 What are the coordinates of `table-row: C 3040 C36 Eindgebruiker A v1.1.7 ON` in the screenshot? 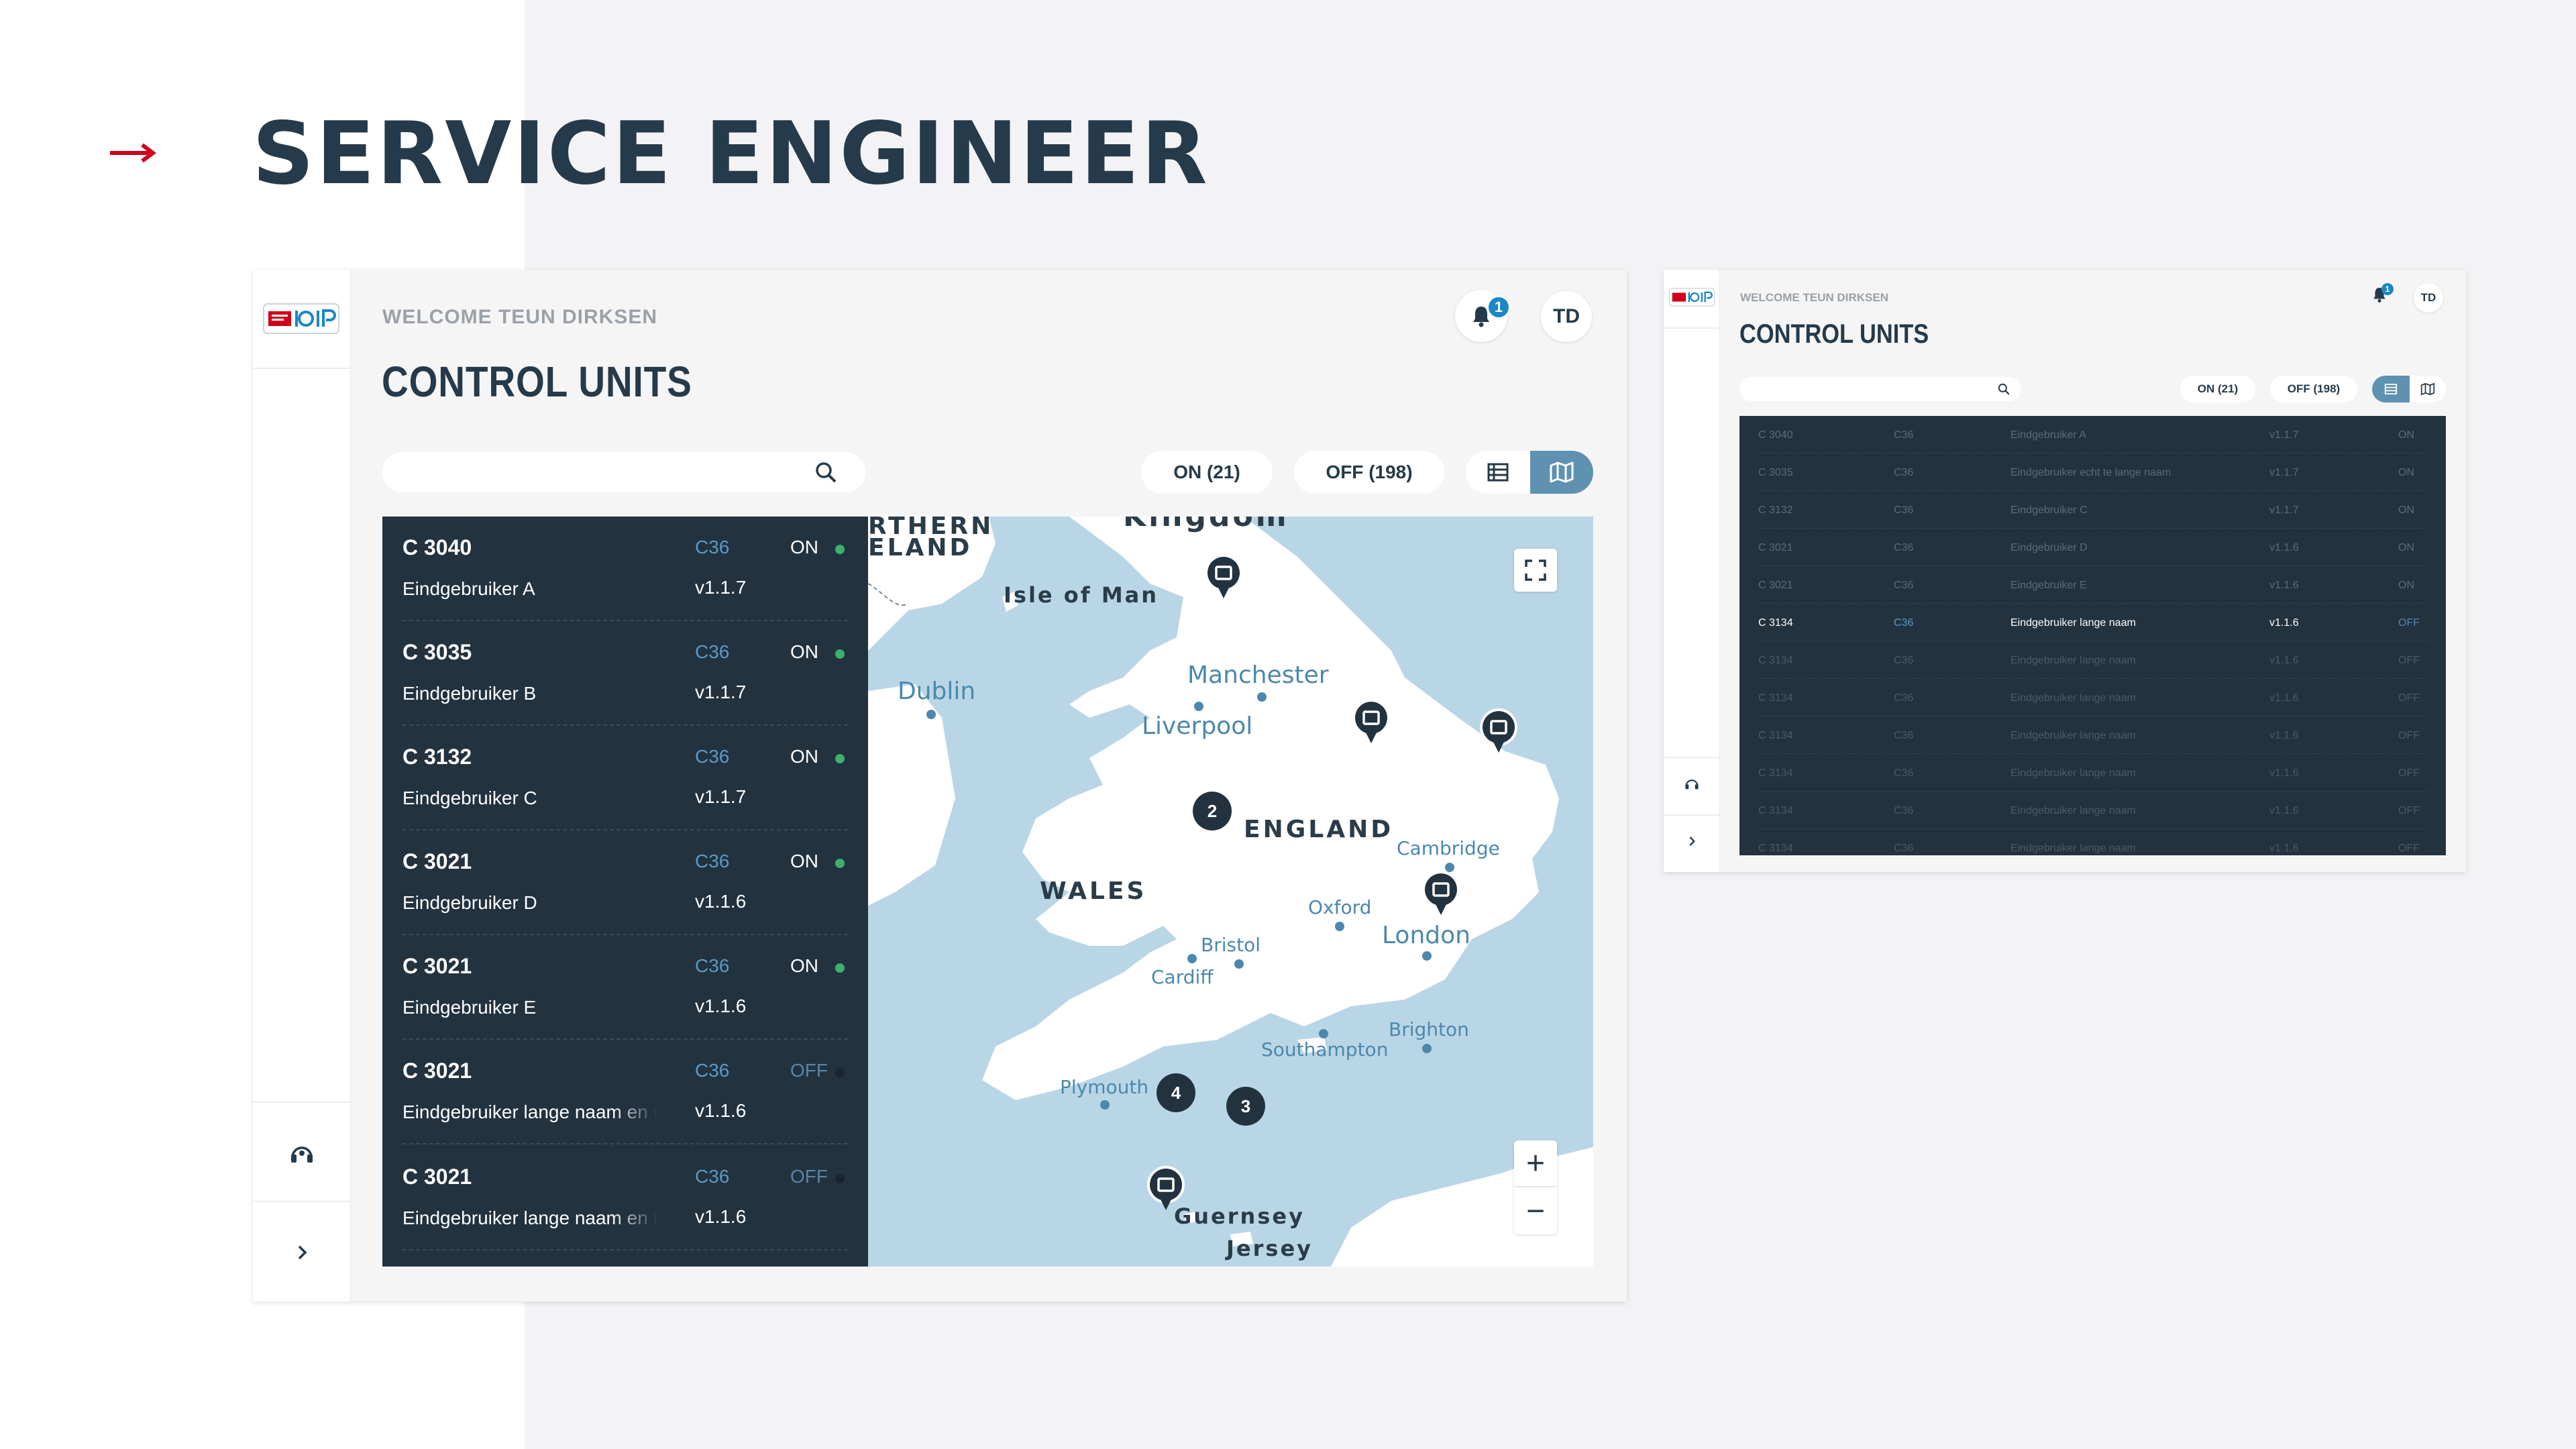 It's located at (2092, 434).